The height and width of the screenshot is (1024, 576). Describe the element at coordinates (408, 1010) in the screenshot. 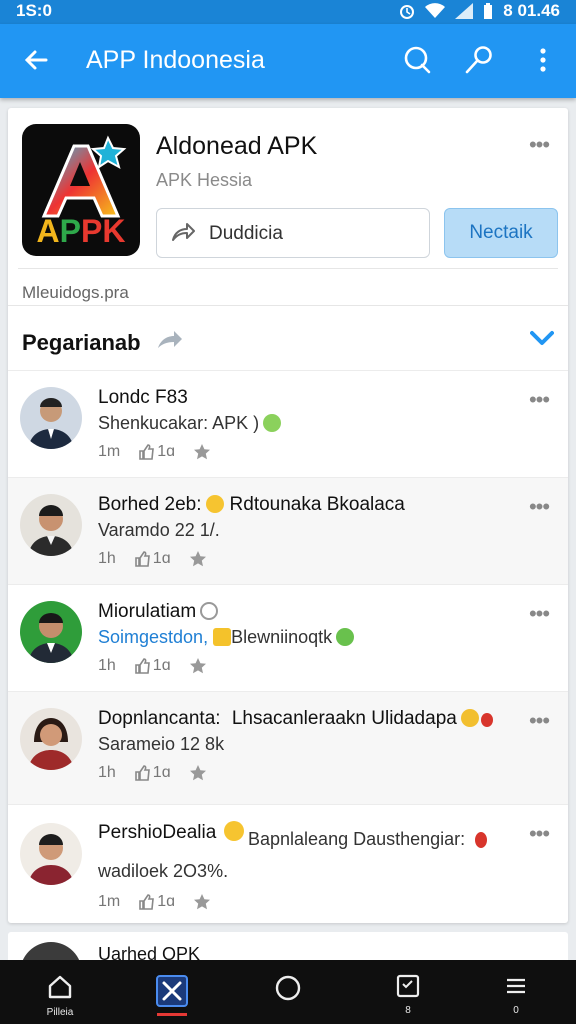

I see `nav-inbox-label: 8` at that location.